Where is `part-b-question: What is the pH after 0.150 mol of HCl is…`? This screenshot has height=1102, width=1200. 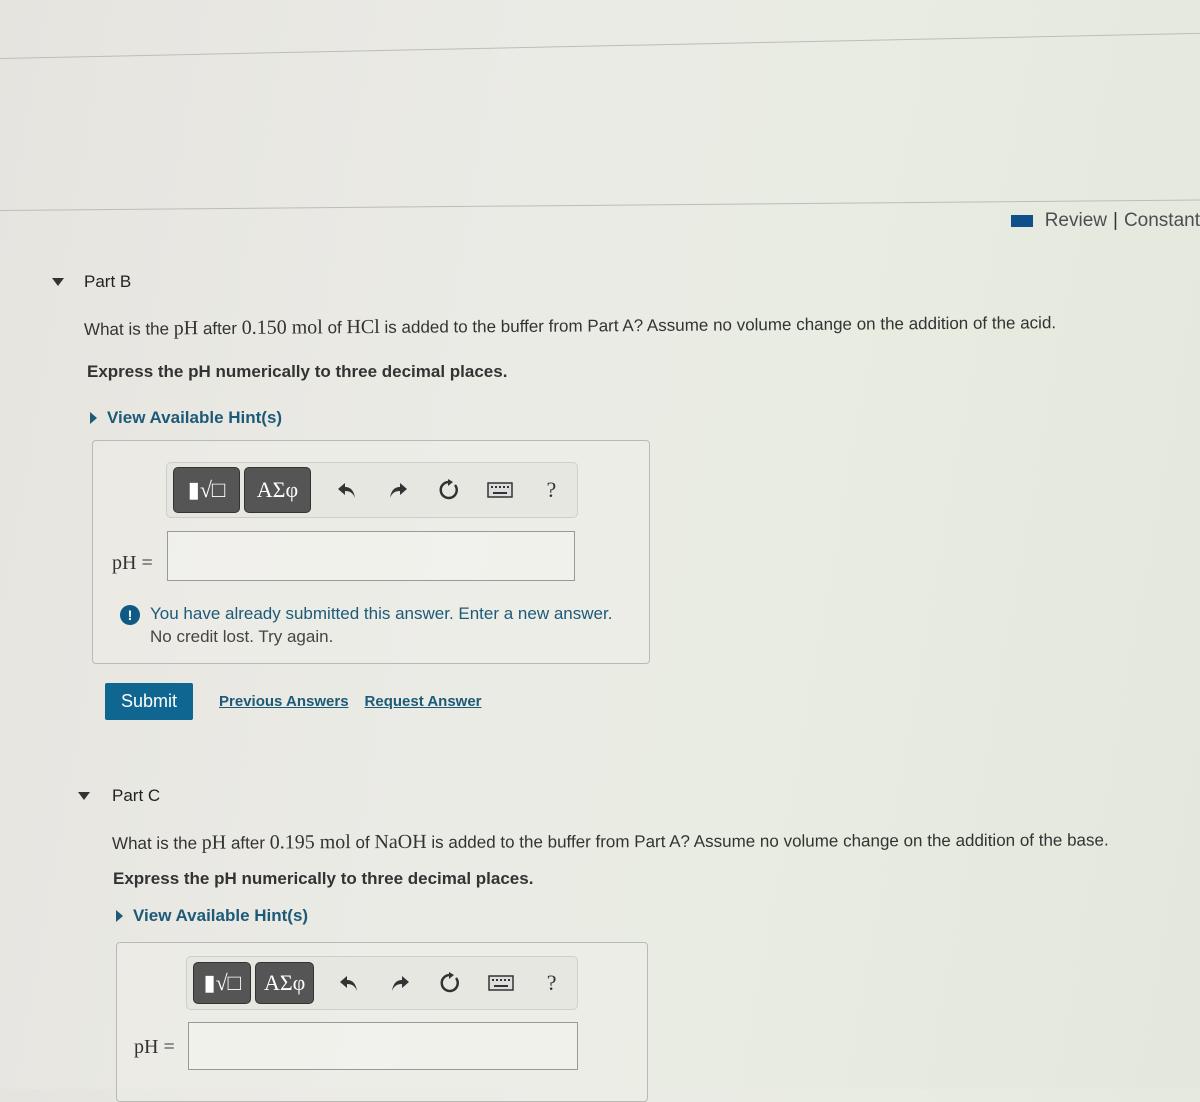 part-b-question: What is the pH after 0.150 mol of HCl is… is located at coordinates (570, 326).